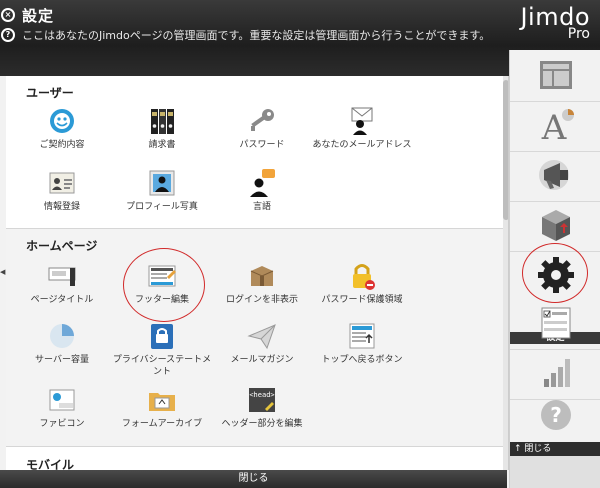 This screenshot has width=600, height=488. I want to click on item-login-hide: ログインを非表示, so click(262, 283).